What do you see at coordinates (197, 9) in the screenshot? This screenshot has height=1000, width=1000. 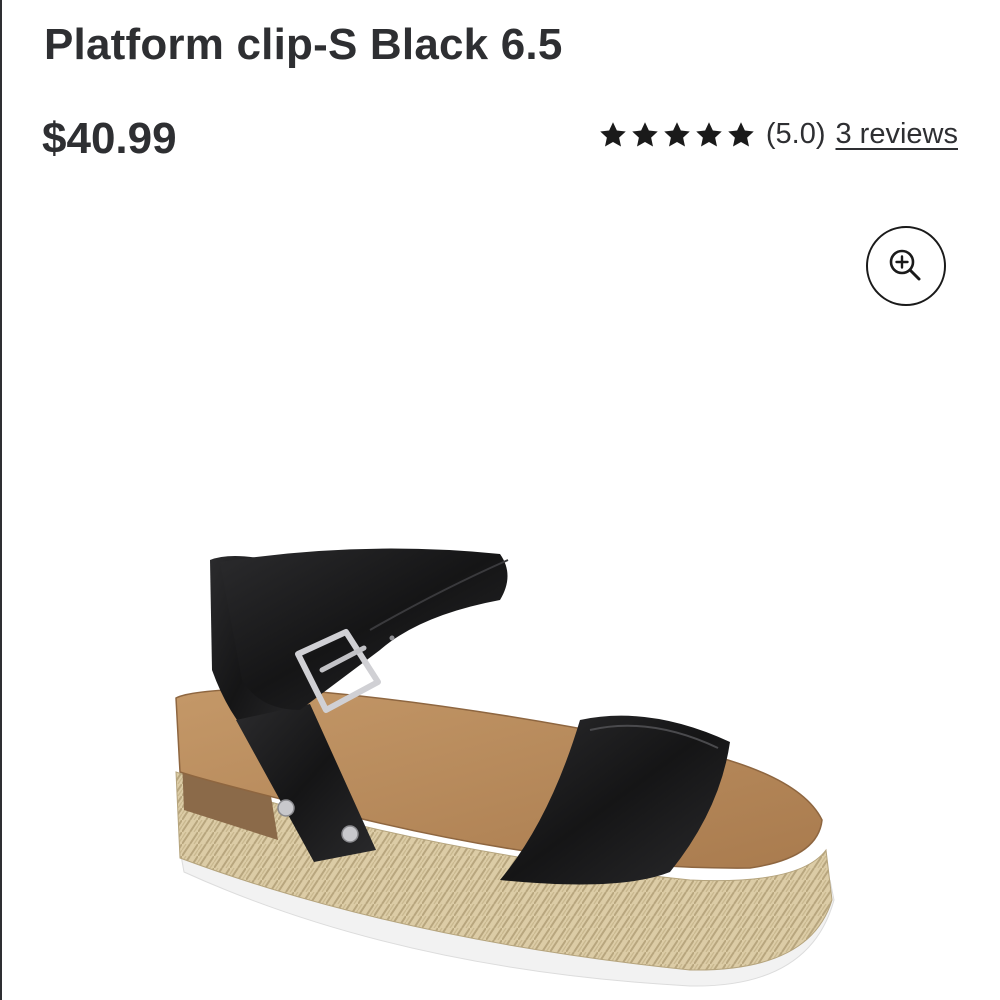 I see `truncated-top-text: · · · · · · · · · · · · ·` at bounding box center [197, 9].